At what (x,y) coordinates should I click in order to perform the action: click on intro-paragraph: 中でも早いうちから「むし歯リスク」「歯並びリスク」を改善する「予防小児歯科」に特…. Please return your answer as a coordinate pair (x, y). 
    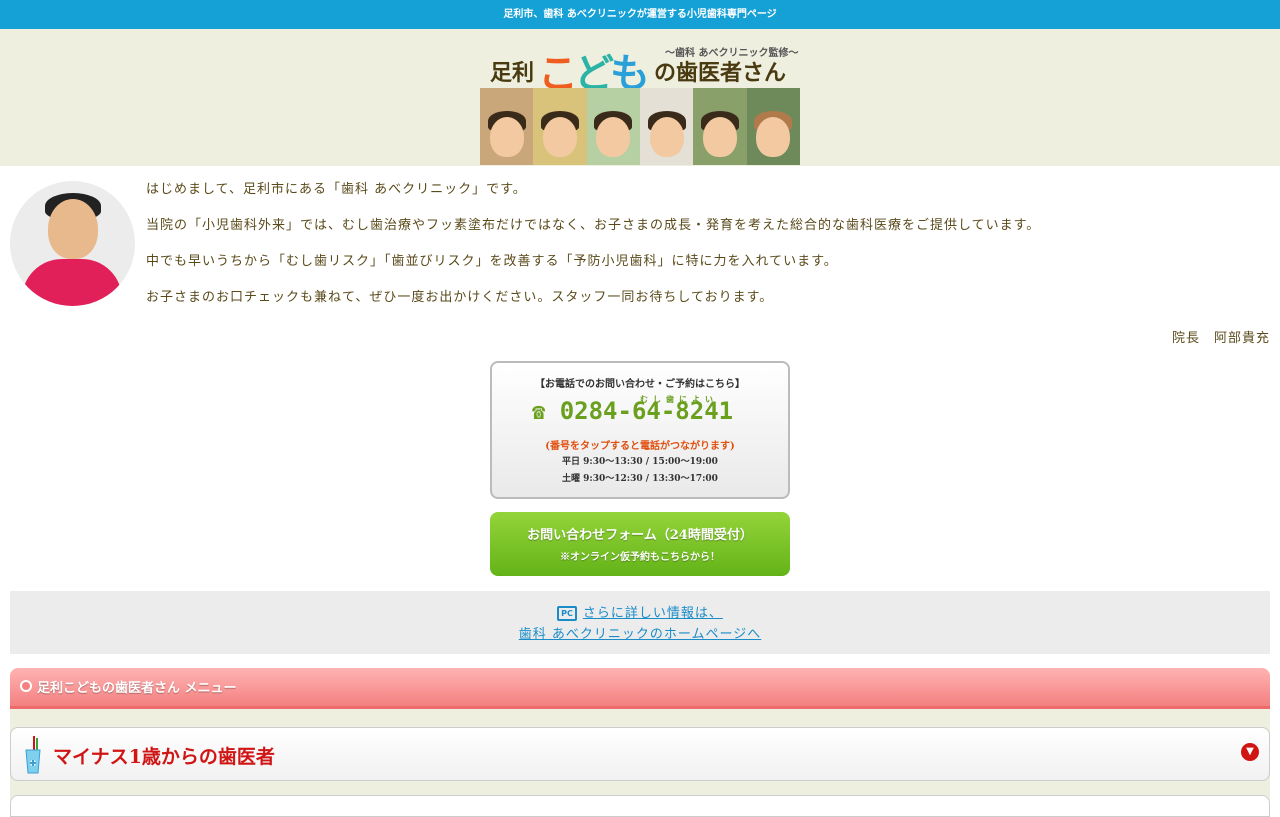
    Looking at the image, I should click on (492, 261).